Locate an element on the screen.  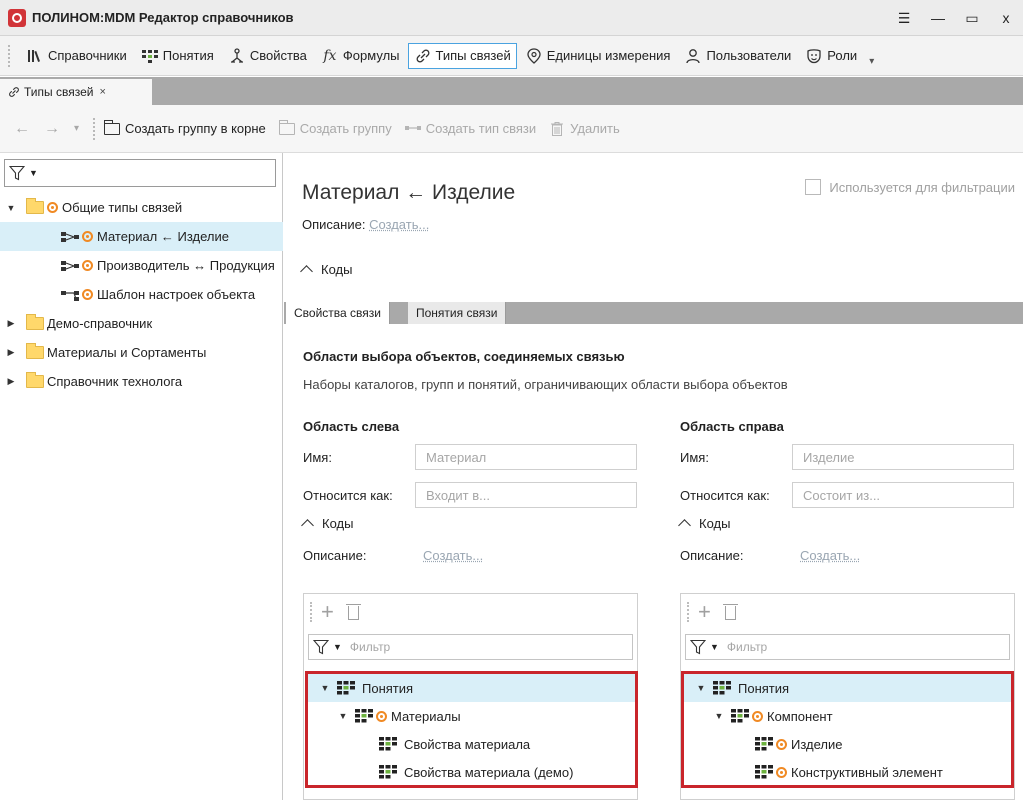
formula-icon: fx is located at coordinates (330, 55).